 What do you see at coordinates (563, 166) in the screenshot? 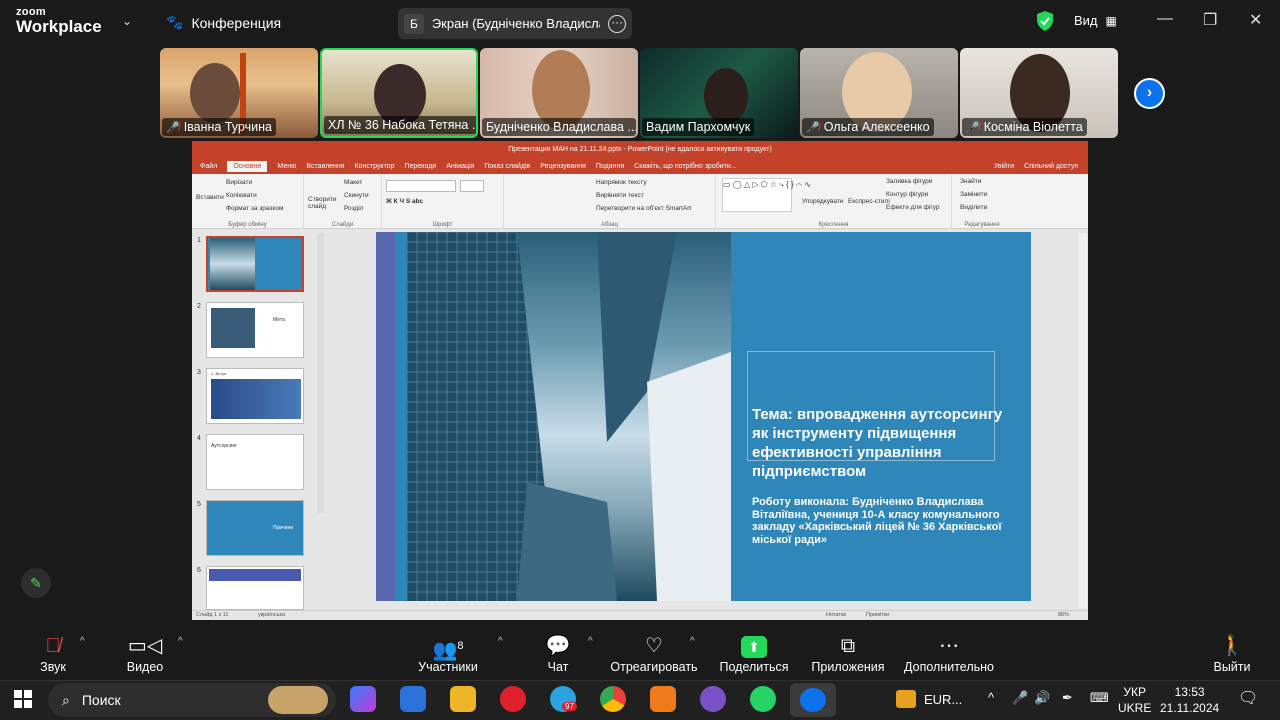
I see `tab-review: Рецензування` at bounding box center [563, 166].